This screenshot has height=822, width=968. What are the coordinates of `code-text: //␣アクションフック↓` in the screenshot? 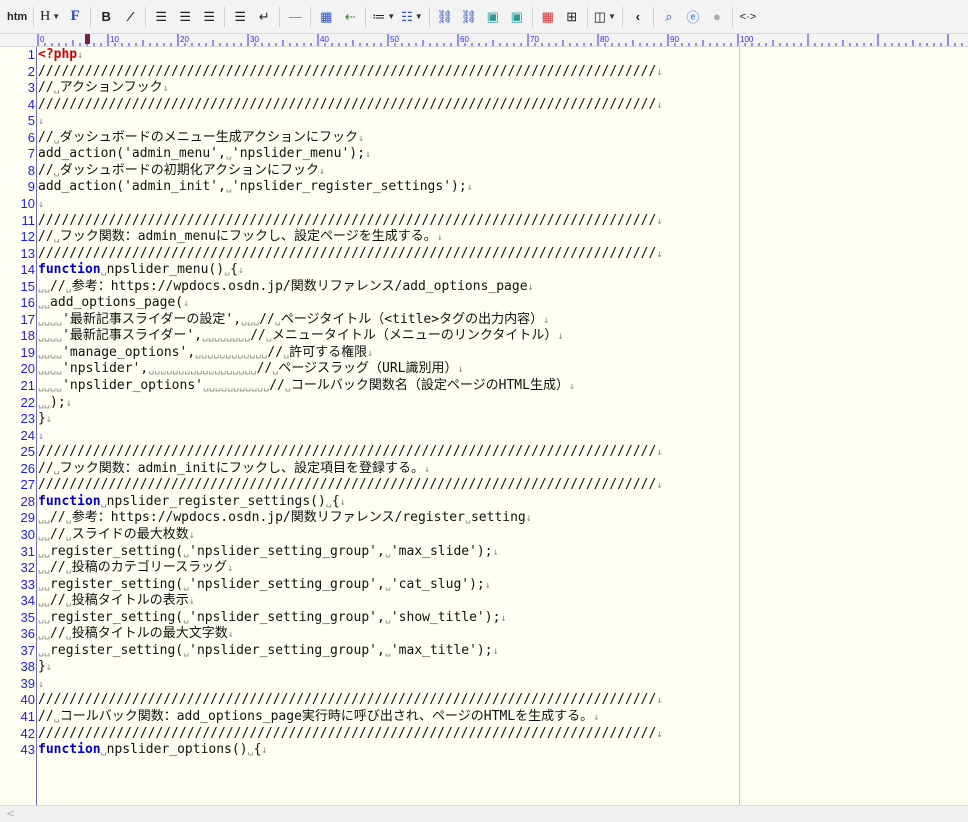 It's located at (103, 89).